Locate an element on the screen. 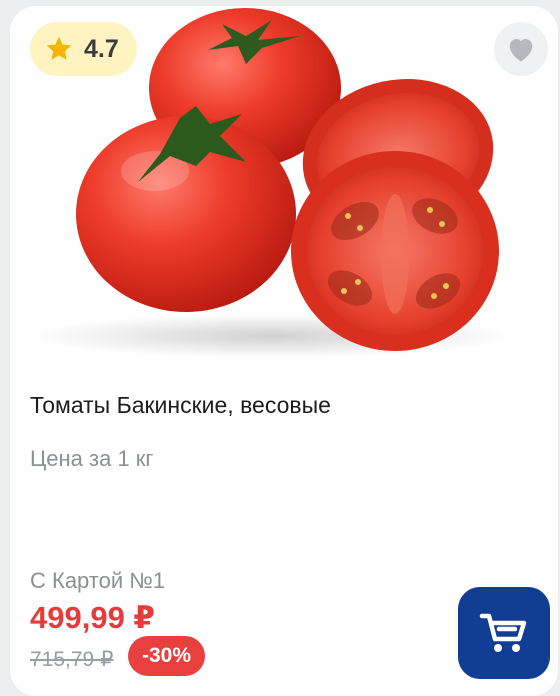  favorite-button is located at coordinates (521, 49).